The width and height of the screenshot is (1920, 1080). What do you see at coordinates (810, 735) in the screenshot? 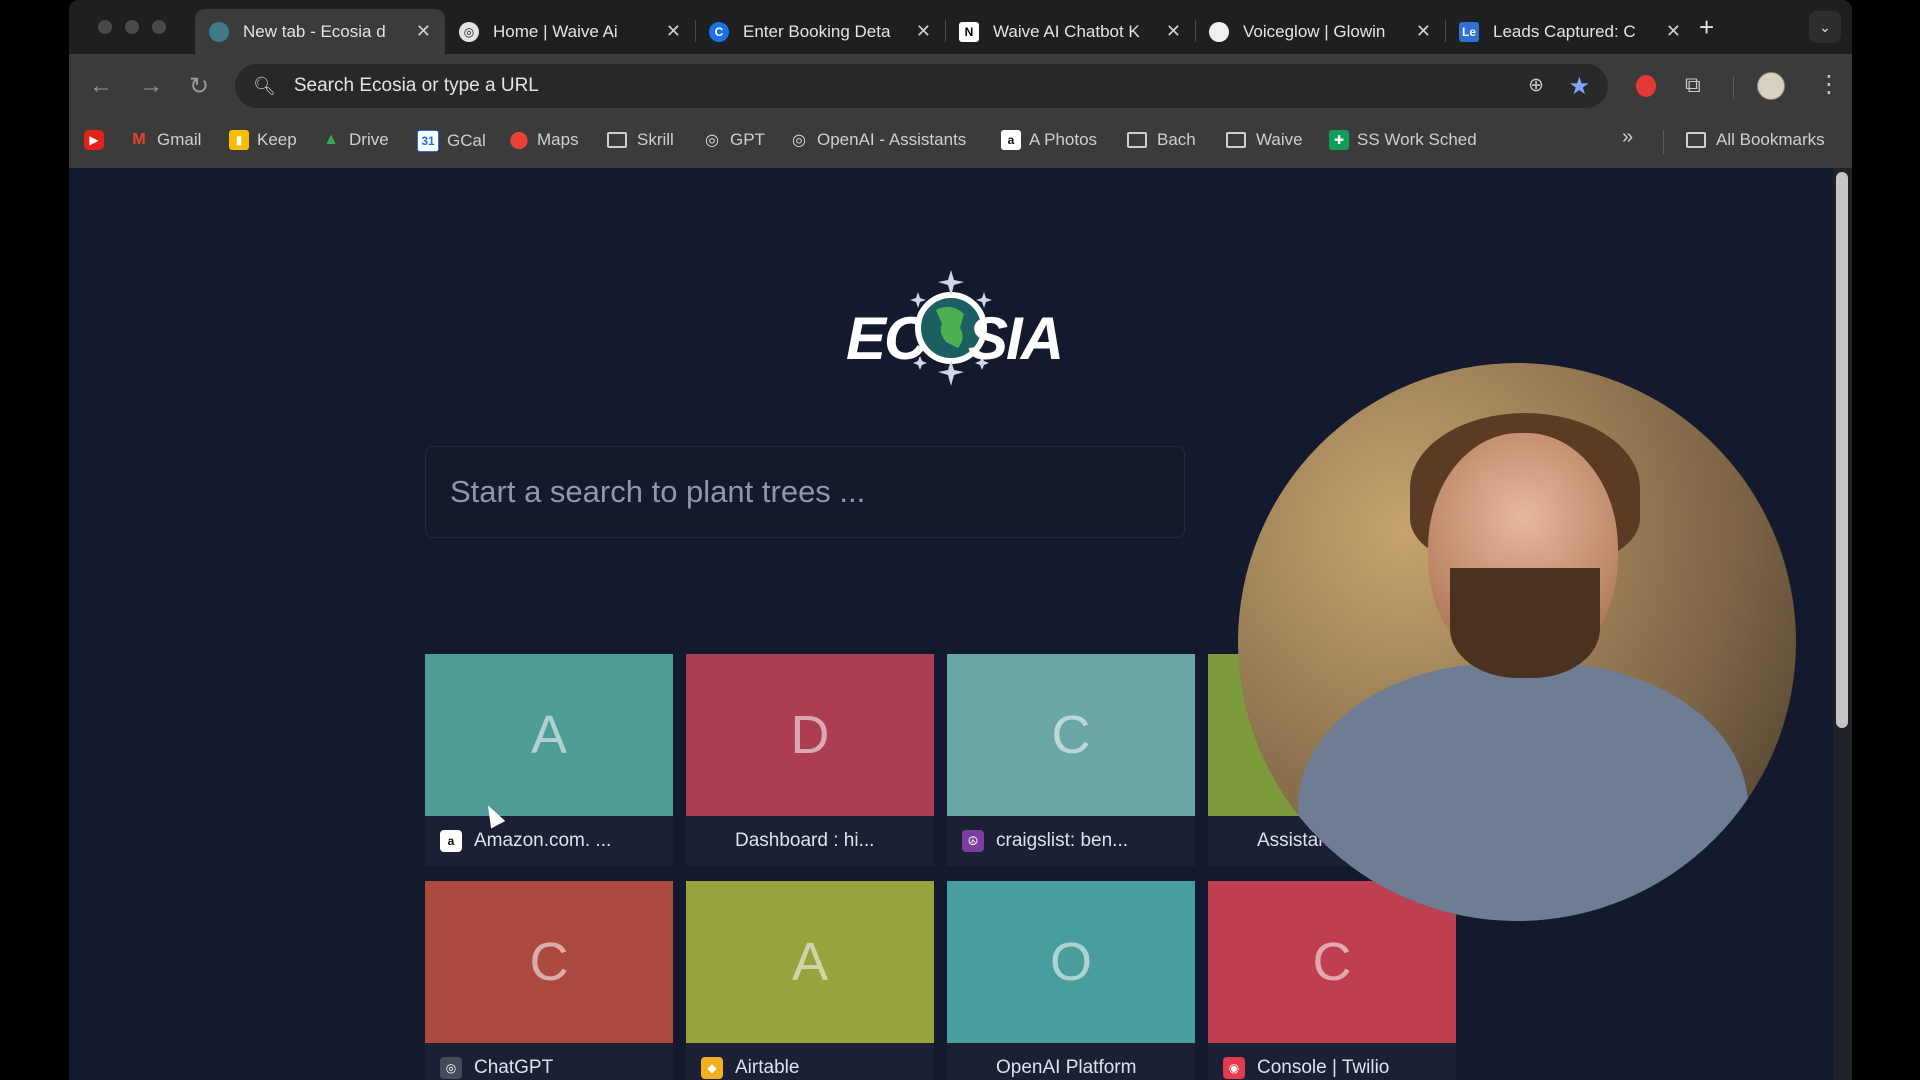
I see `tile-thumbnail: D` at bounding box center [810, 735].